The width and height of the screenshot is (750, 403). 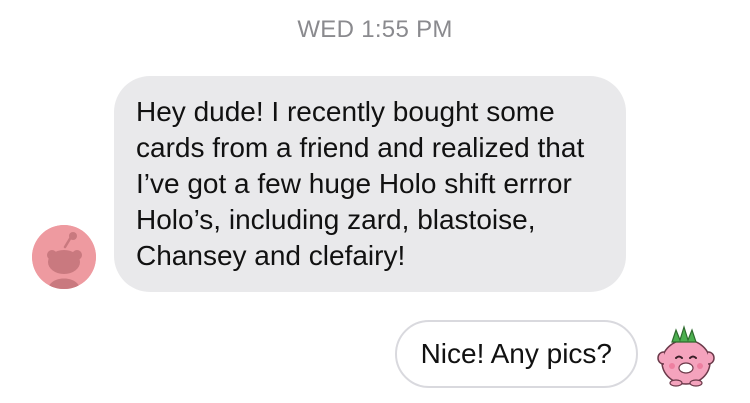 I want to click on pink-monster-crown-avatar-icon, so click(x=686, y=355).